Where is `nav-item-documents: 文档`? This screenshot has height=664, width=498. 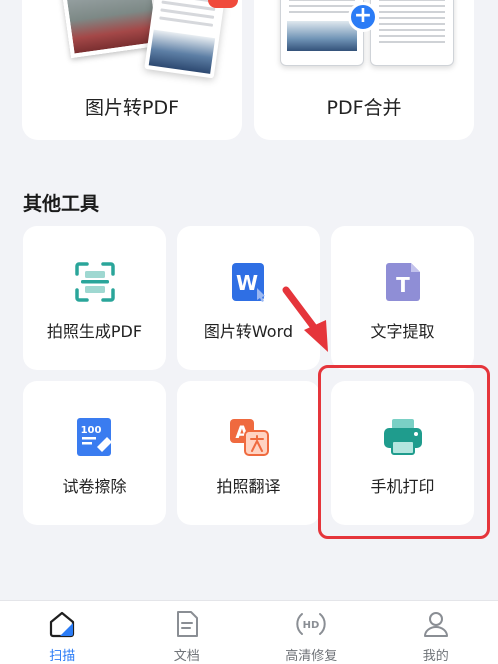 nav-item-documents: 文档 is located at coordinates (187, 632).